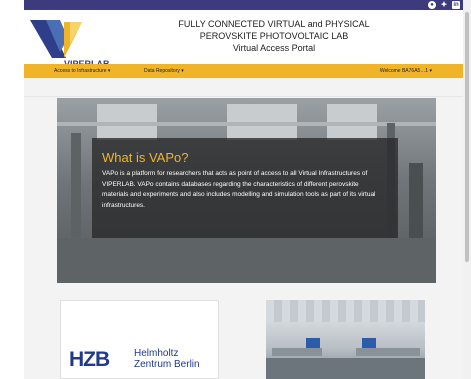 This screenshot has width=471, height=379. I want to click on title-line-2: PEROVSKITE PHOTOVOLTAIC LAB, so click(274, 36).